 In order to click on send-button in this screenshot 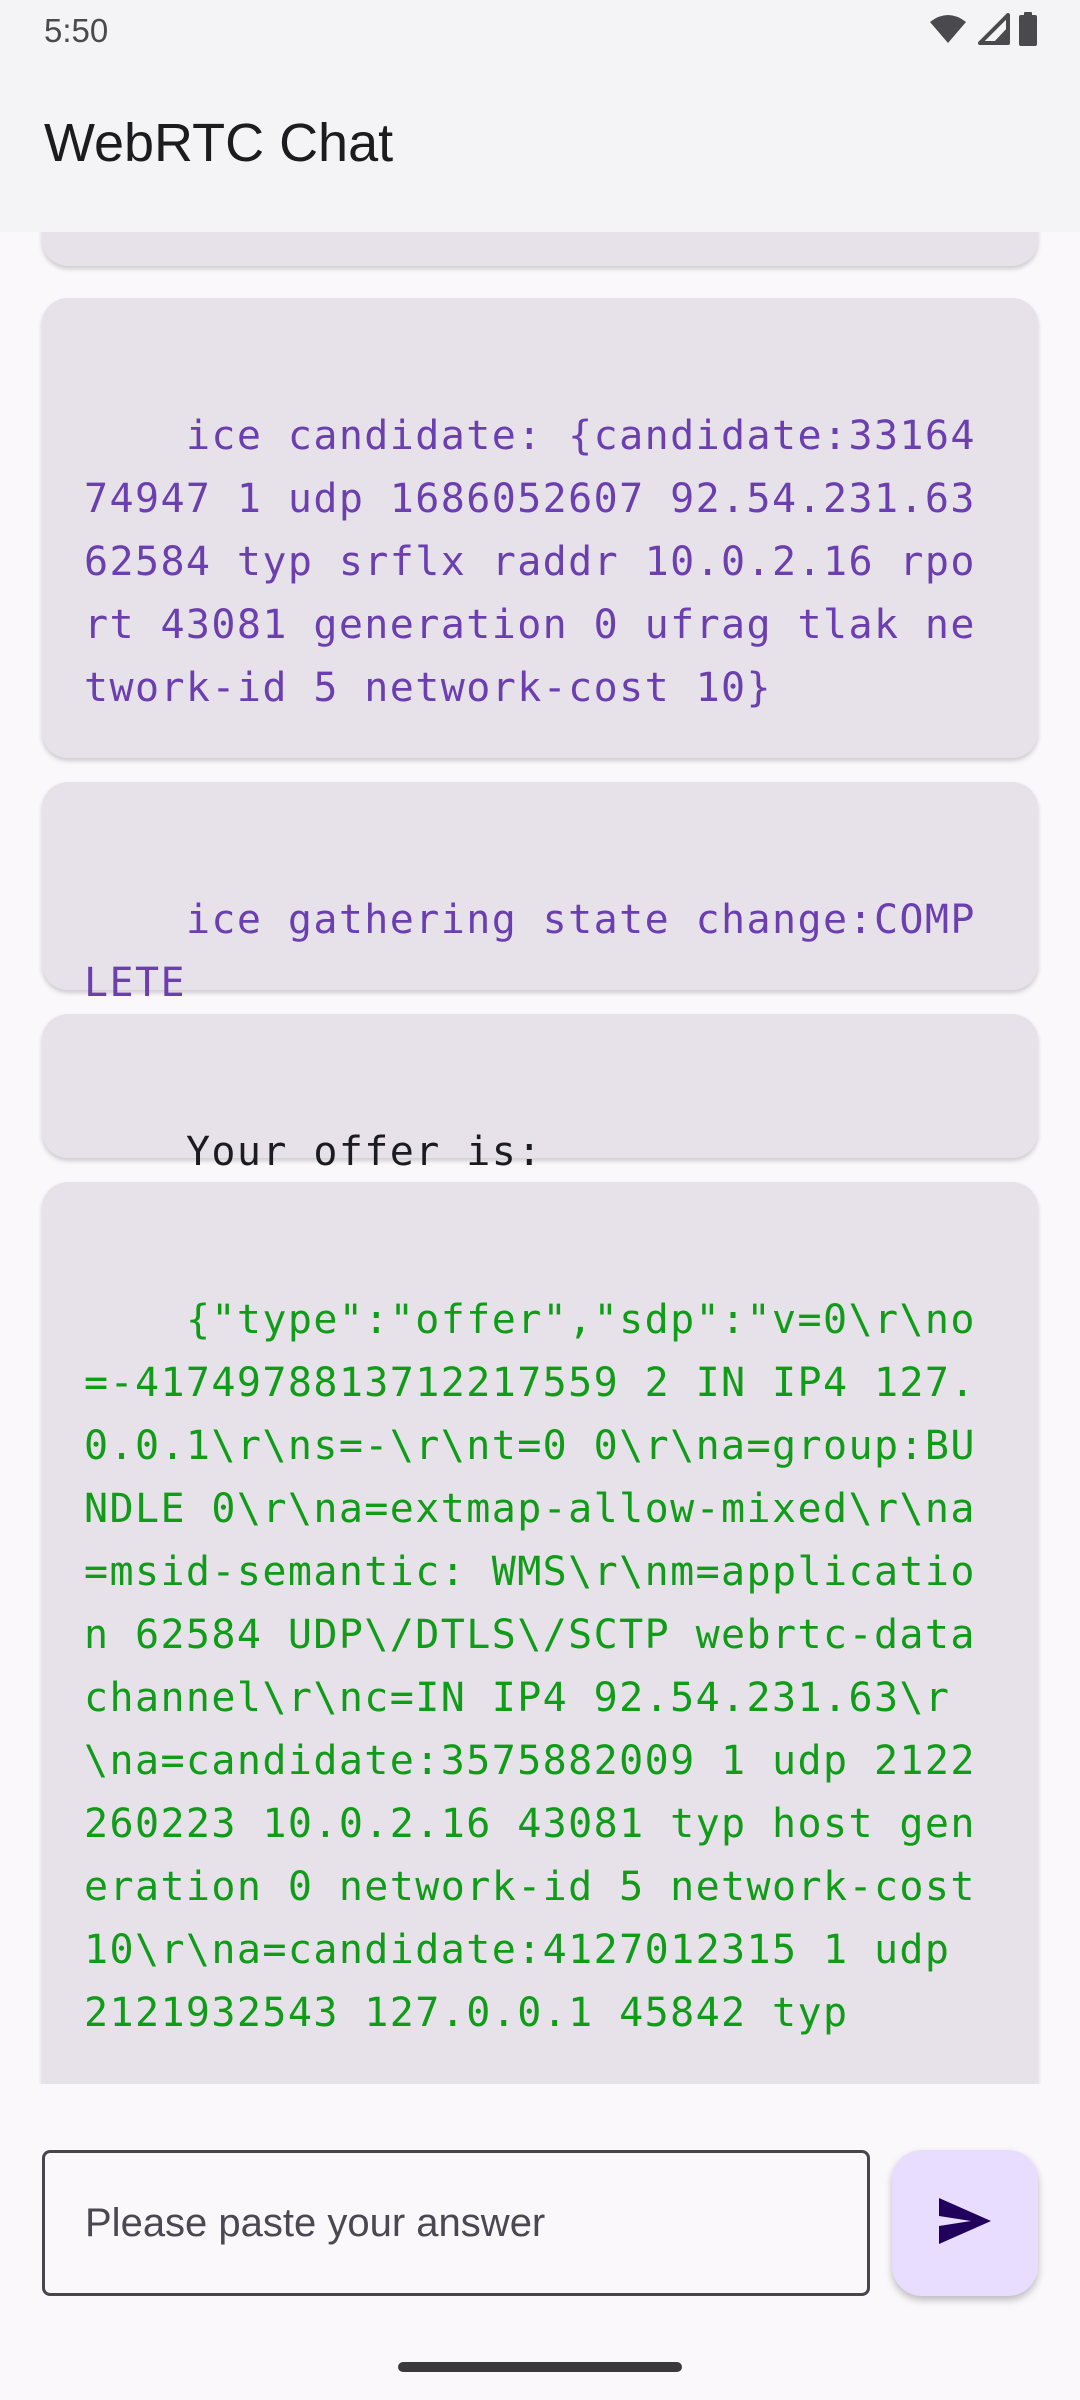, I will do `click(965, 2223)`.